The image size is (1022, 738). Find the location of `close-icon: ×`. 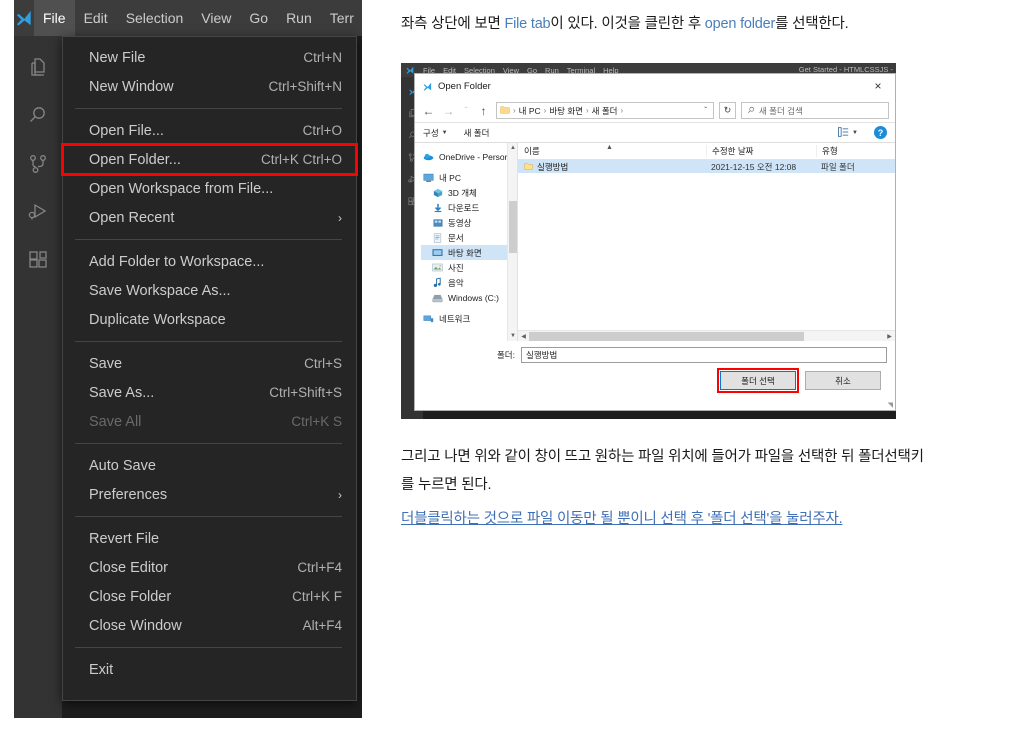

close-icon: × is located at coordinates (878, 86).